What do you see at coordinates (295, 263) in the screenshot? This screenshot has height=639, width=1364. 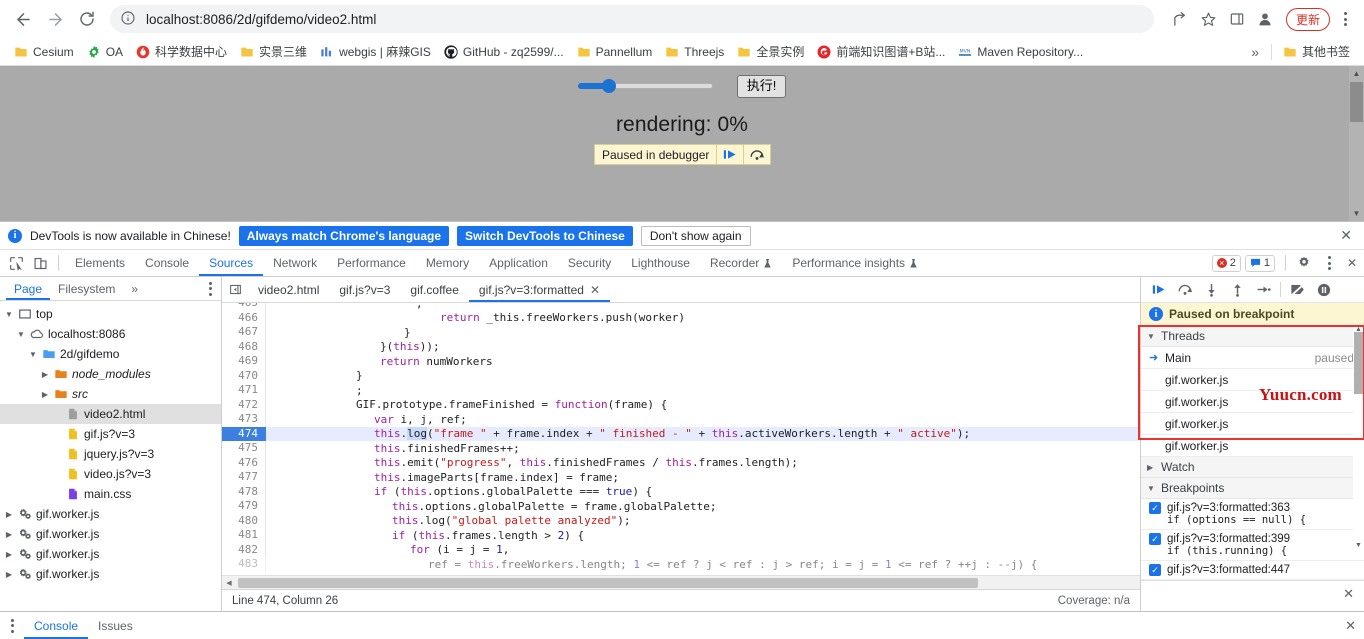 I see `tab-network: Network` at bounding box center [295, 263].